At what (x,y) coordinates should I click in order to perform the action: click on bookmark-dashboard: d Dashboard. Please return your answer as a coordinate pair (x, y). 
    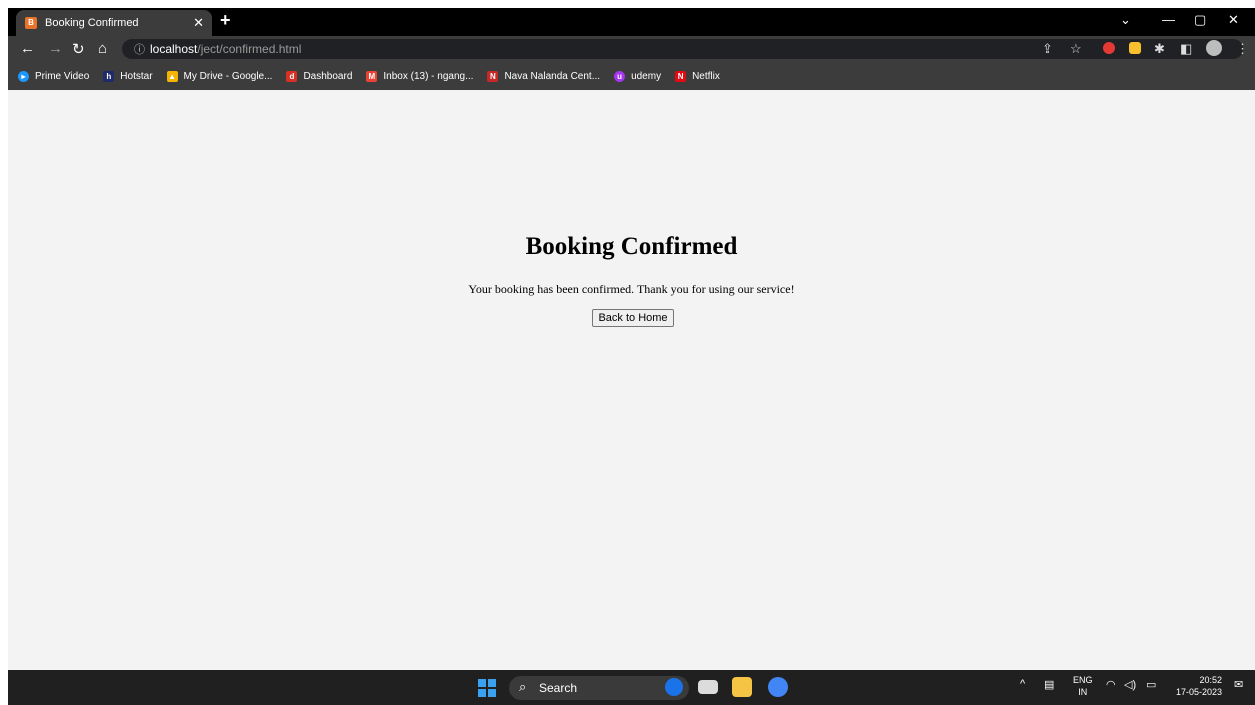
    Looking at the image, I should click on (319, 76).